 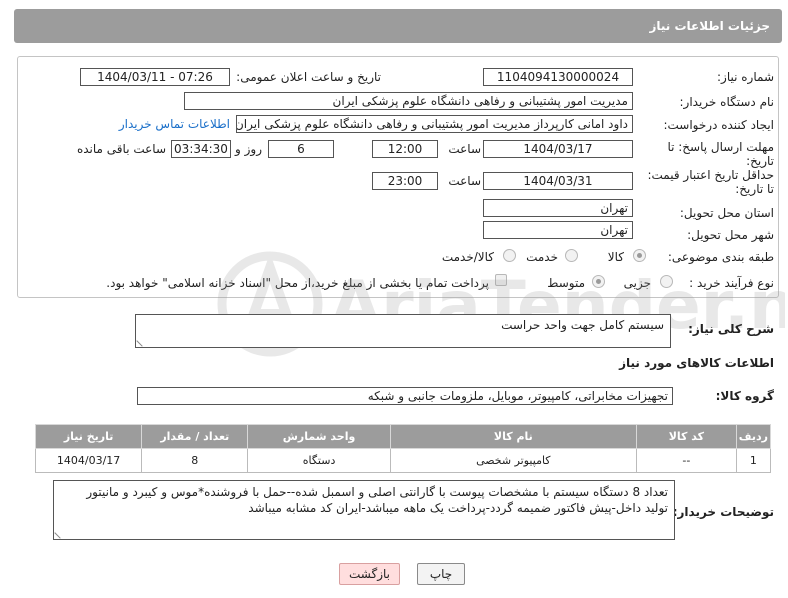 What do you see at coordinates (686, 460) in the screenshot?
I see `cell-code: --` at bounding box center [686, 460].